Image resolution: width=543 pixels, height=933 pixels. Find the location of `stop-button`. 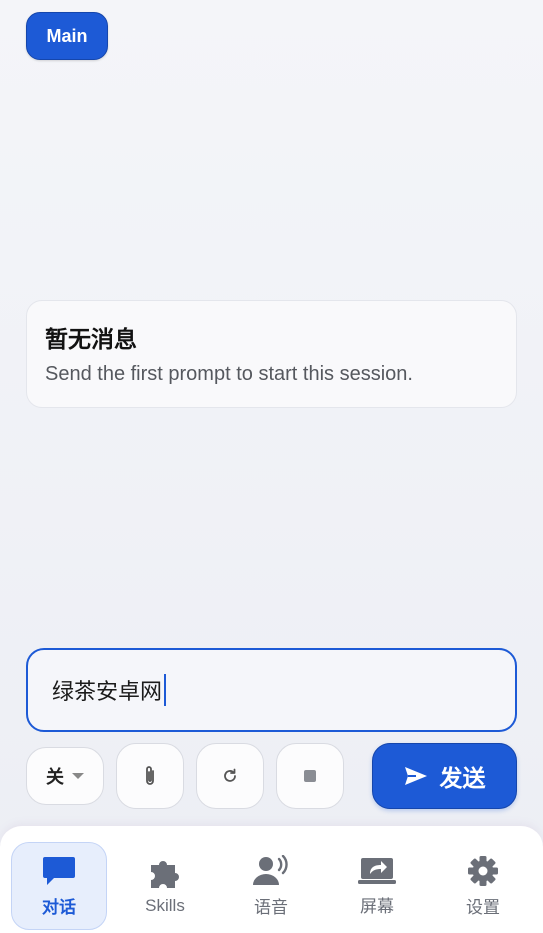

stop-button is located at coordinates (310, 776).